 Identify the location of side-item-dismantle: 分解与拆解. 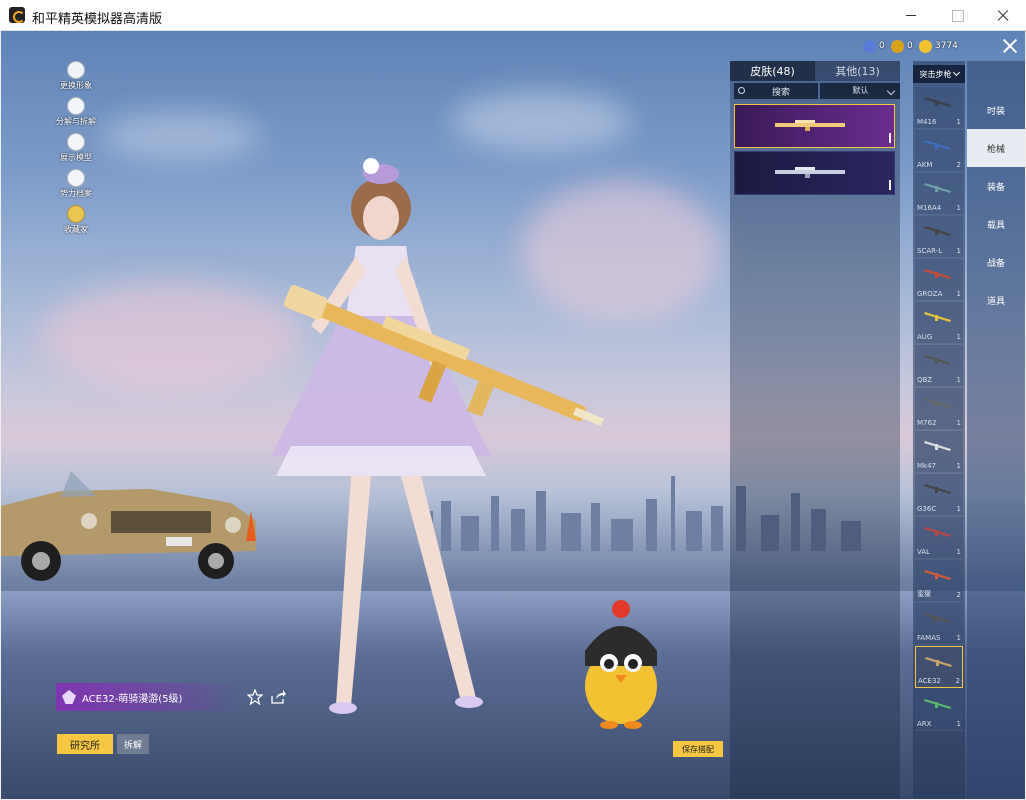
(76, 112).